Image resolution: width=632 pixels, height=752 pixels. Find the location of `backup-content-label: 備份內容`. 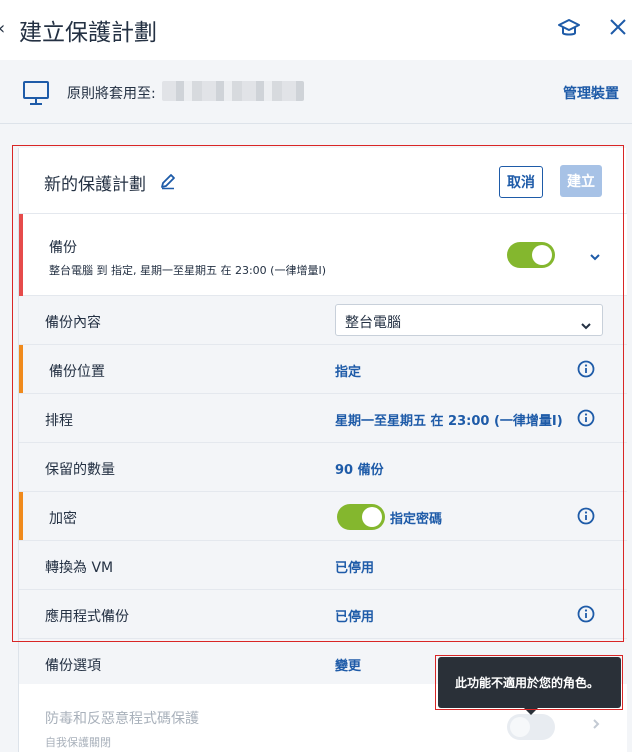

backup-content-label: 備份內容 is located at coordinates (73, 323).